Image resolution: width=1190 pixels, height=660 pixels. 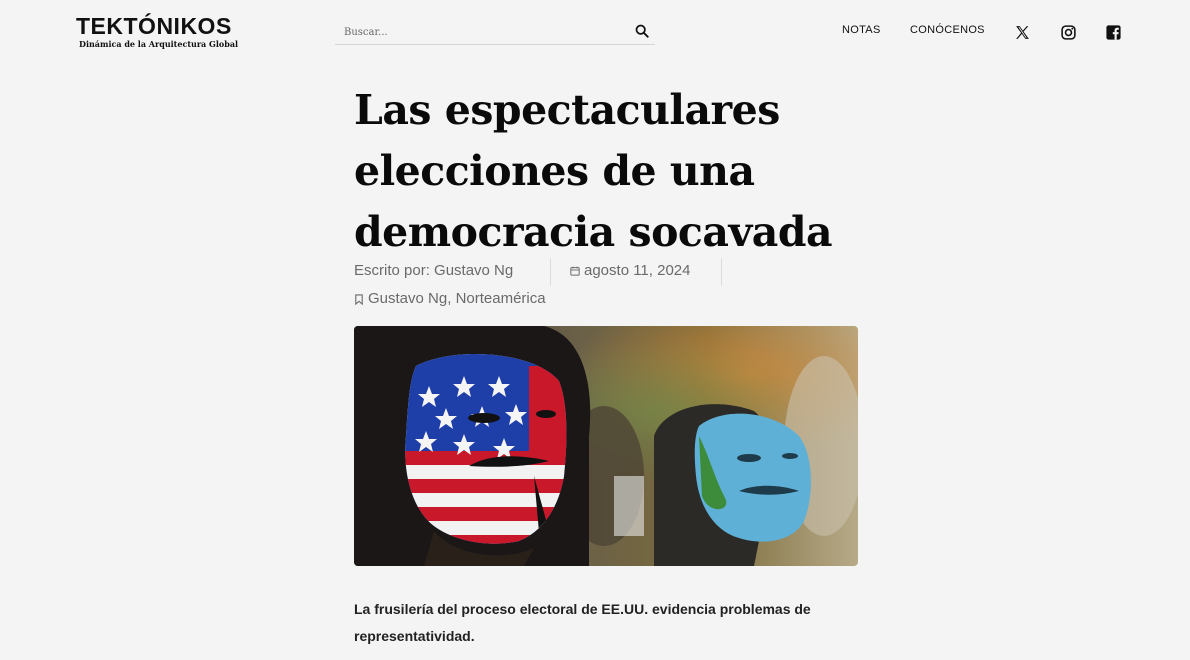 I want to click on search-icon, so click(x=642, y=31).